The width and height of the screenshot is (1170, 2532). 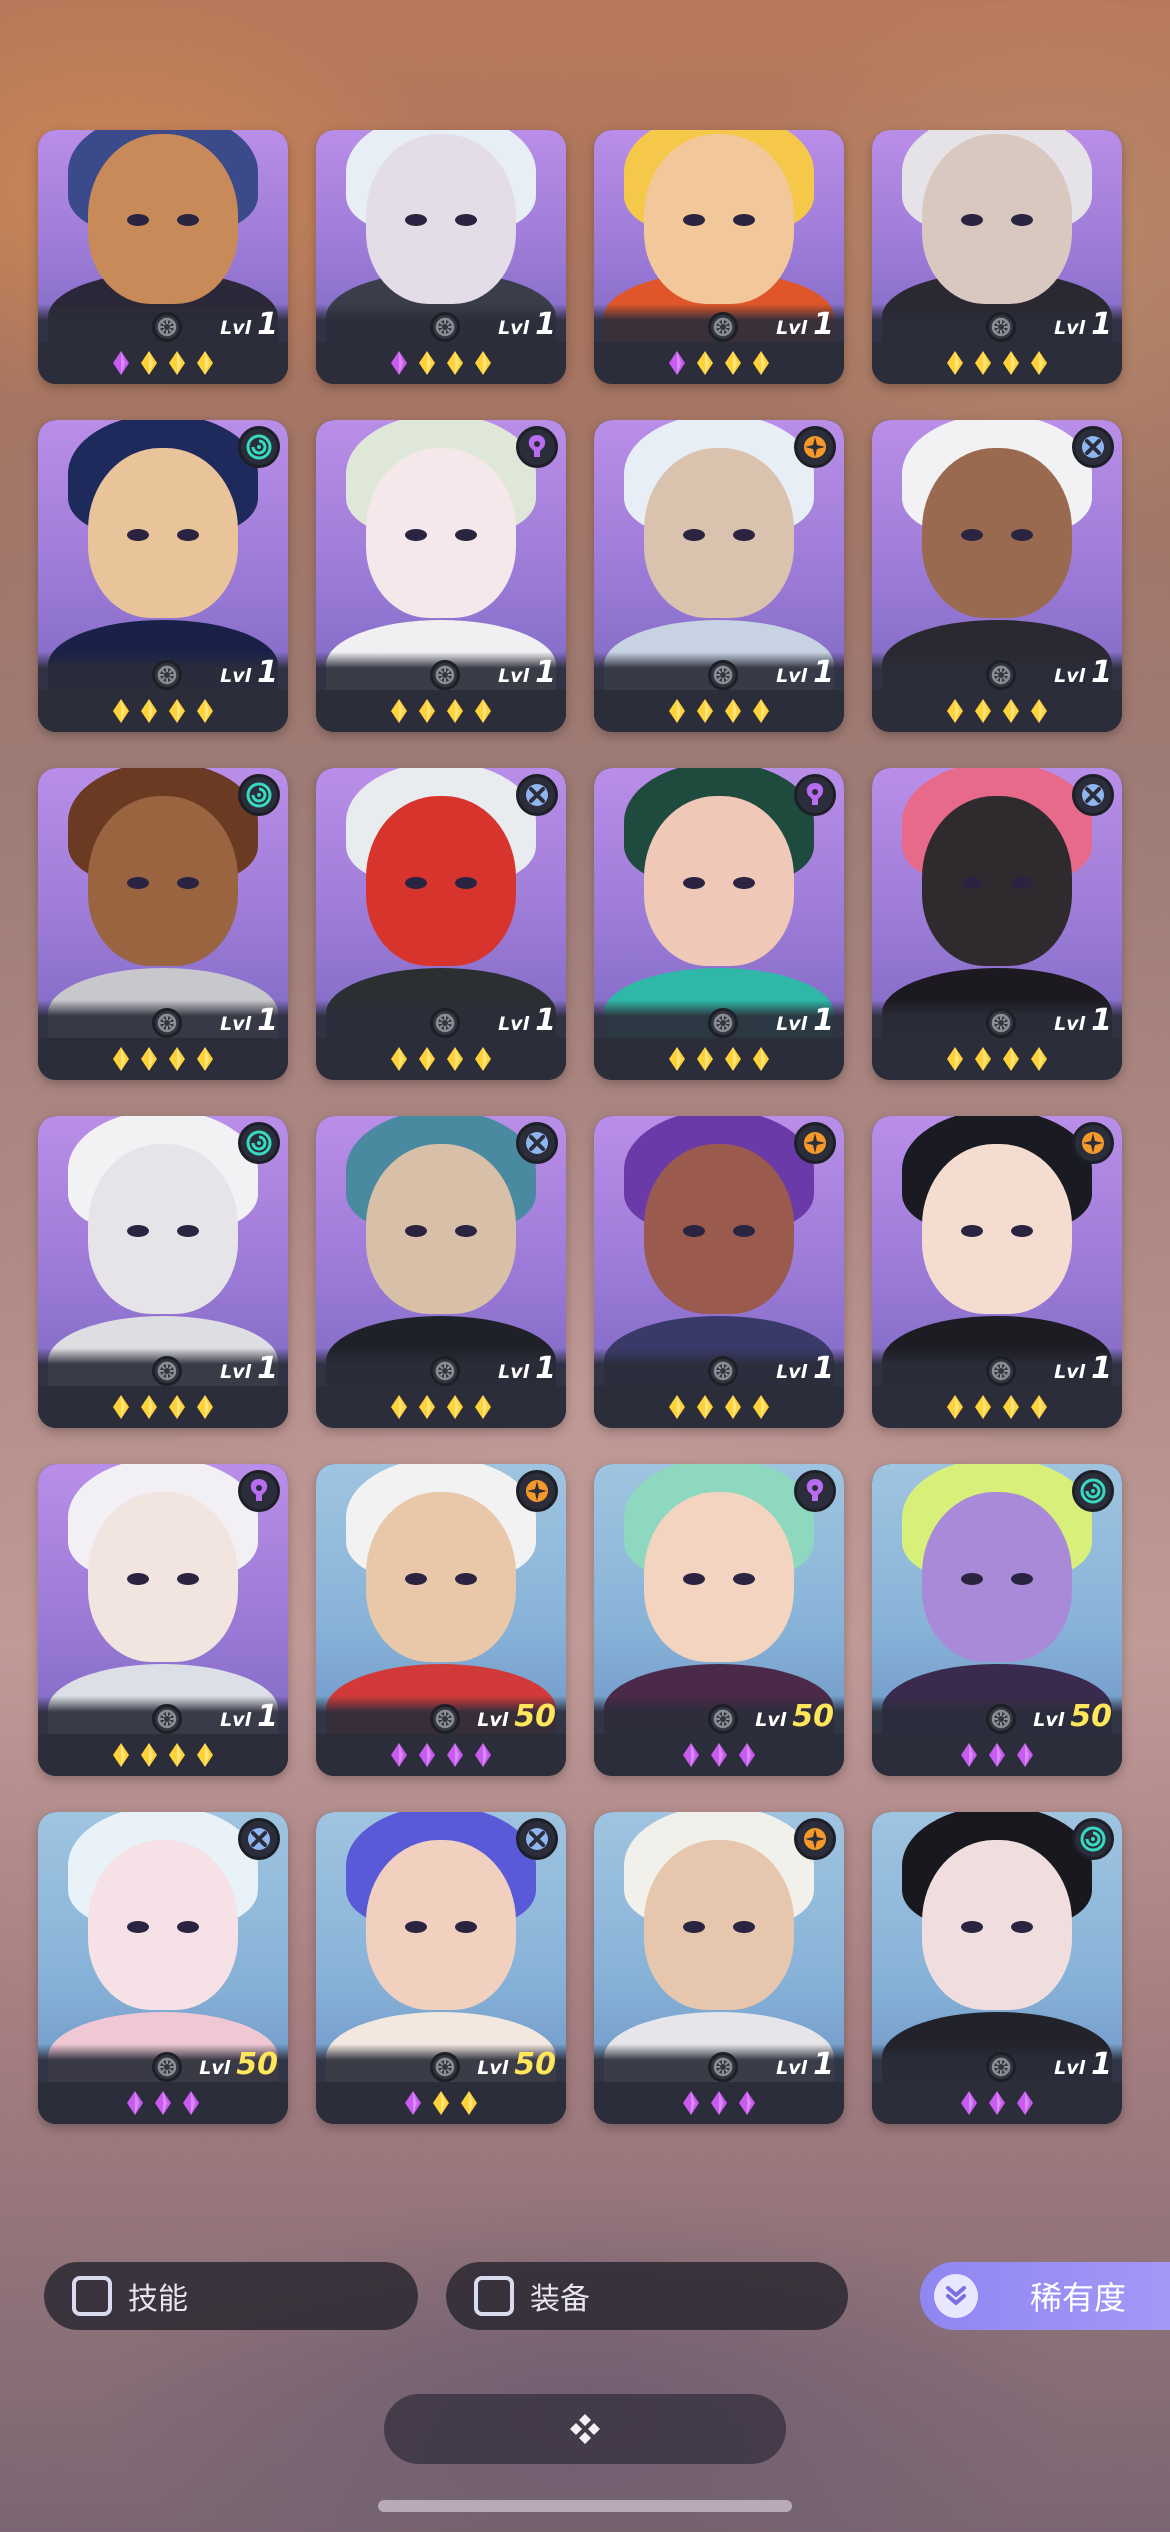 I want to click on rarity-sort-button: 稀有度, so click(x=1045, y=2296).